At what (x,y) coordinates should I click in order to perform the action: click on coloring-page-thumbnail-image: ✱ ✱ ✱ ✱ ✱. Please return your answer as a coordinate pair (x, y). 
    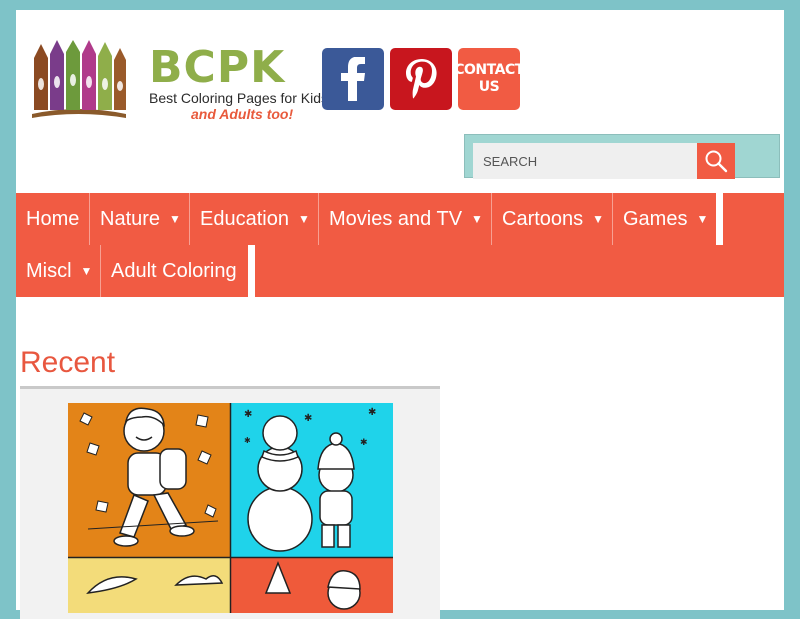
    Looking at the image, I should click on (230, 508).